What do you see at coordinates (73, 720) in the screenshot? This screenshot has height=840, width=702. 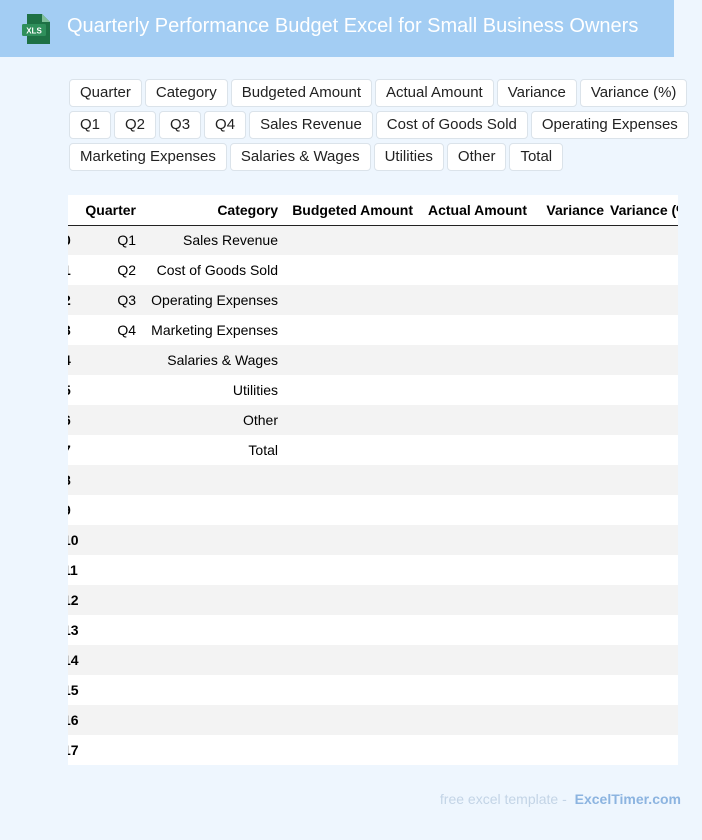 I see `row-index: 16` at bounding box center [73, 720].